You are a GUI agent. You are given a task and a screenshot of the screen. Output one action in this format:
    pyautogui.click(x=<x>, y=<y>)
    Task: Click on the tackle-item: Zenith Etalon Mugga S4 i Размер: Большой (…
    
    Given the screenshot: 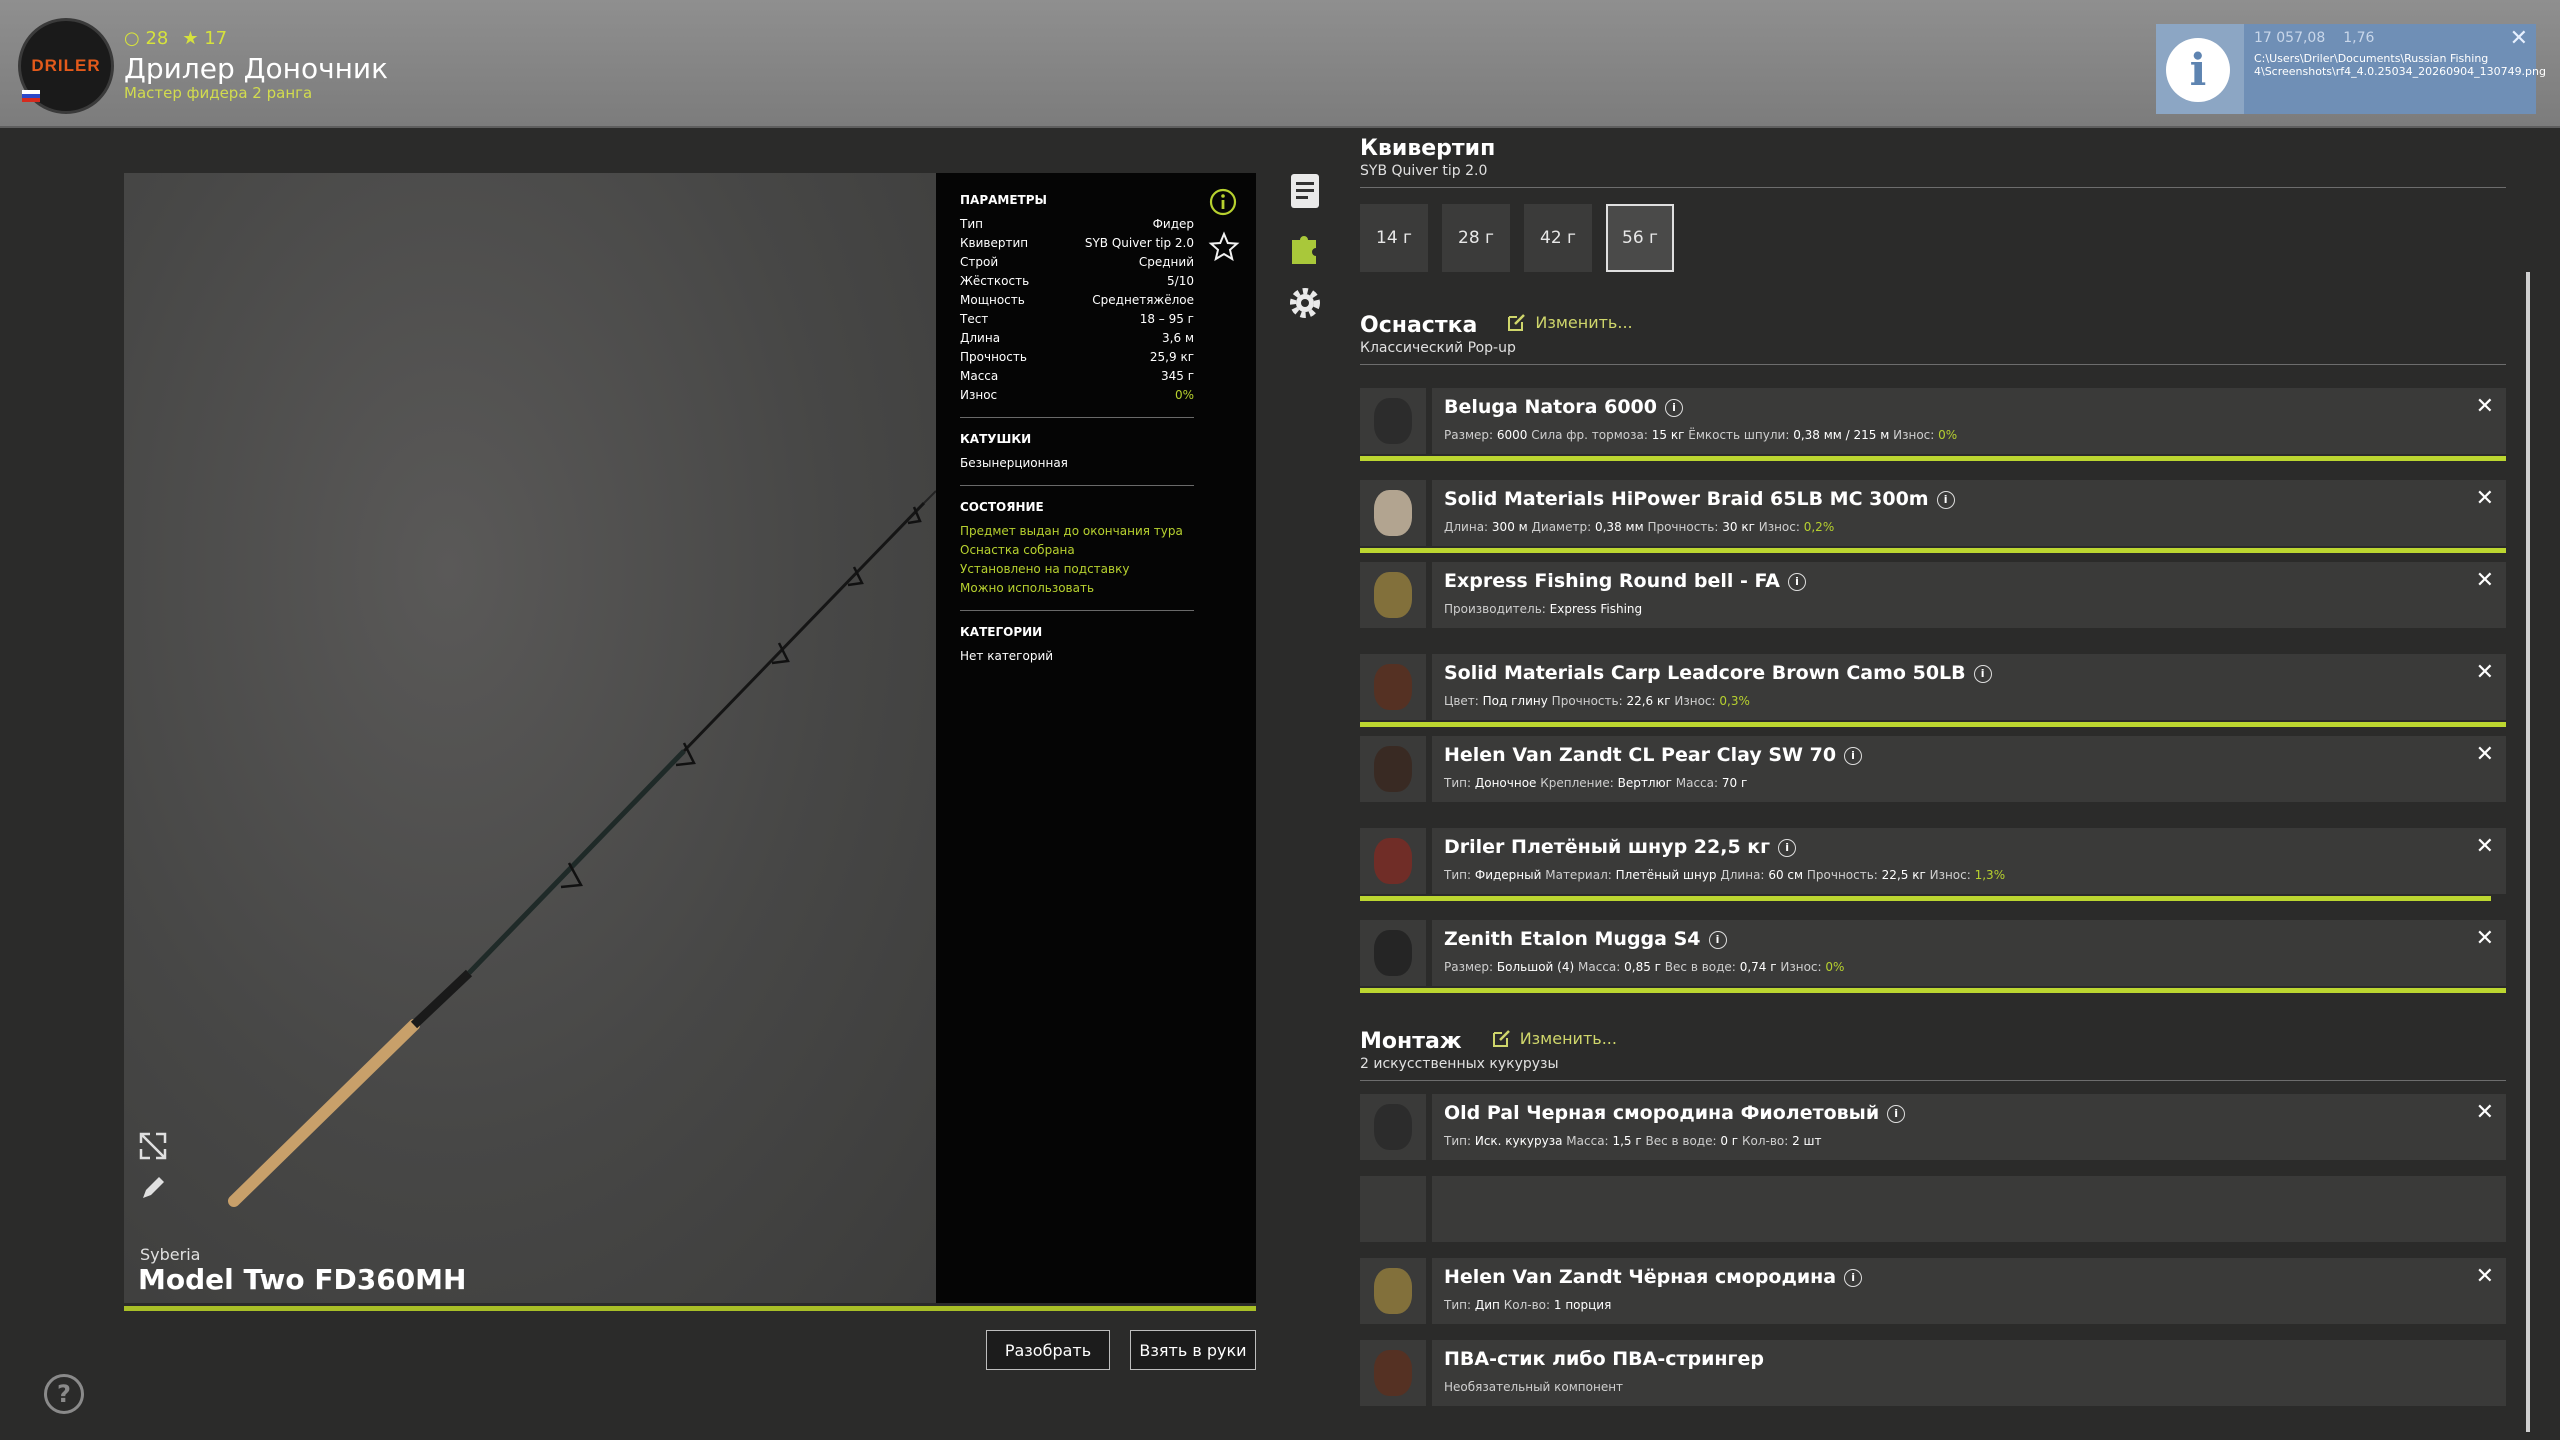 What is the action you would take?
    pyautogui.click(x=1933, y=956)
    